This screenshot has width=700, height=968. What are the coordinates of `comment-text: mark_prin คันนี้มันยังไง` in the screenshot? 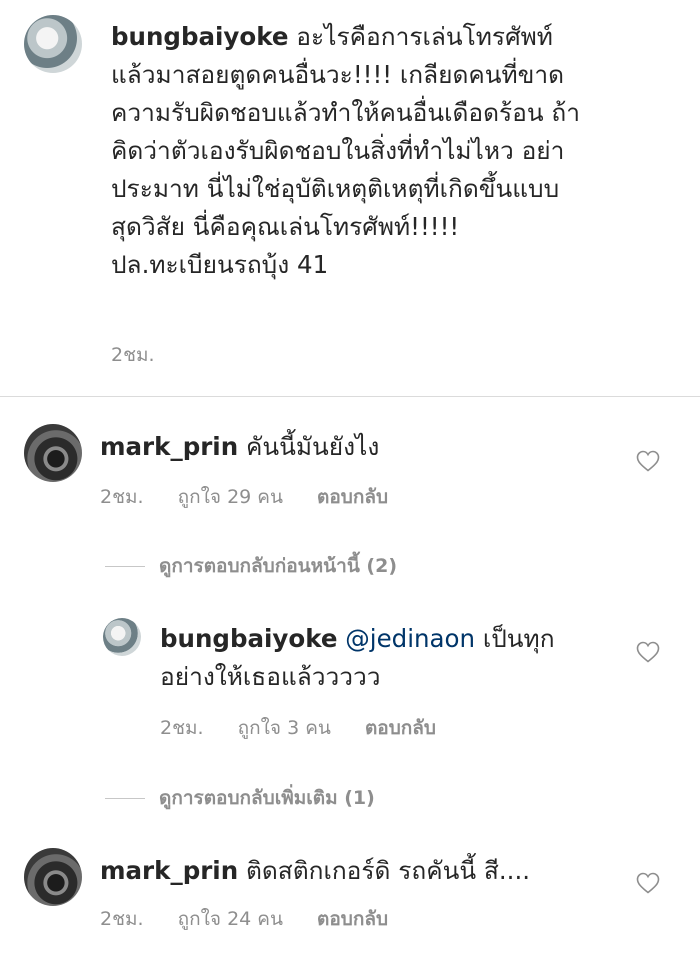 It's located at (239, 447).